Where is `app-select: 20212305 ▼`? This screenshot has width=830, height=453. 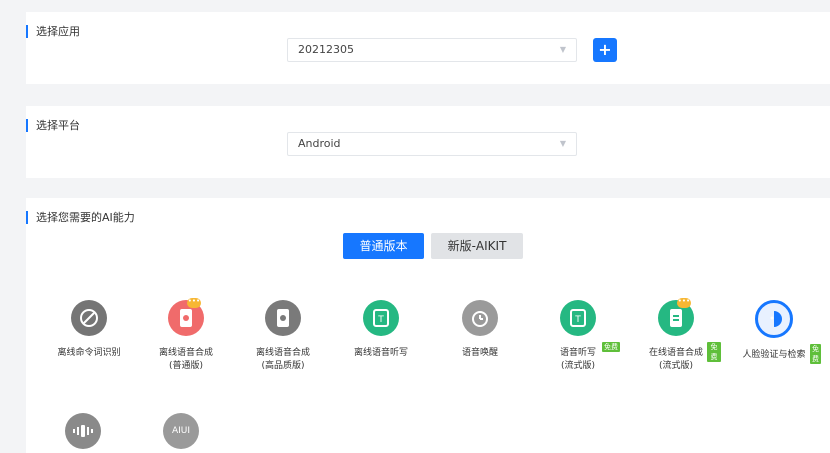
app-select: 20212305 ▼ is located at coordinates (432, 50).